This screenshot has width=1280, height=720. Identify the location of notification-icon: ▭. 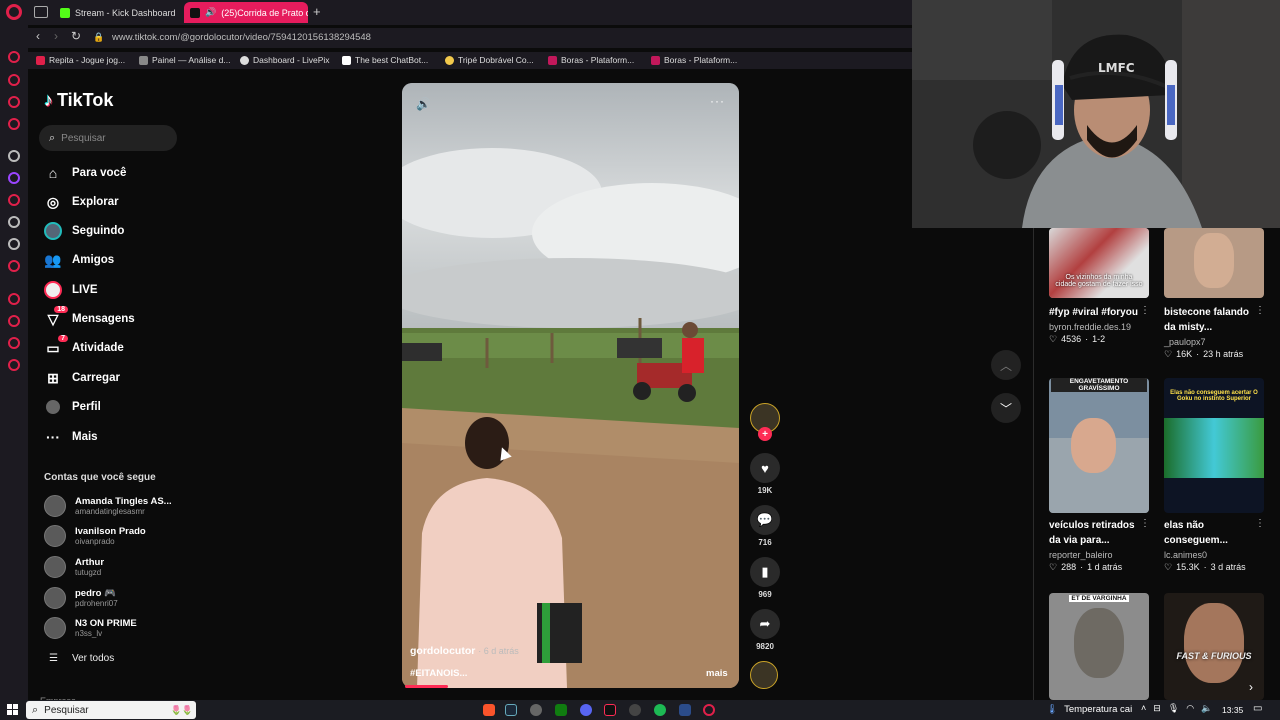
(1257, 708).